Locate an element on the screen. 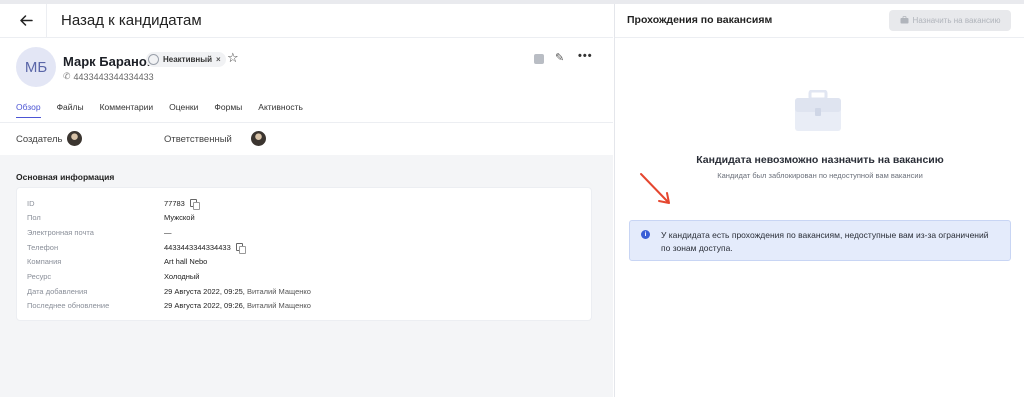  phone-row: ✆ 4433443344334433 is located at coordinates (108, 76).